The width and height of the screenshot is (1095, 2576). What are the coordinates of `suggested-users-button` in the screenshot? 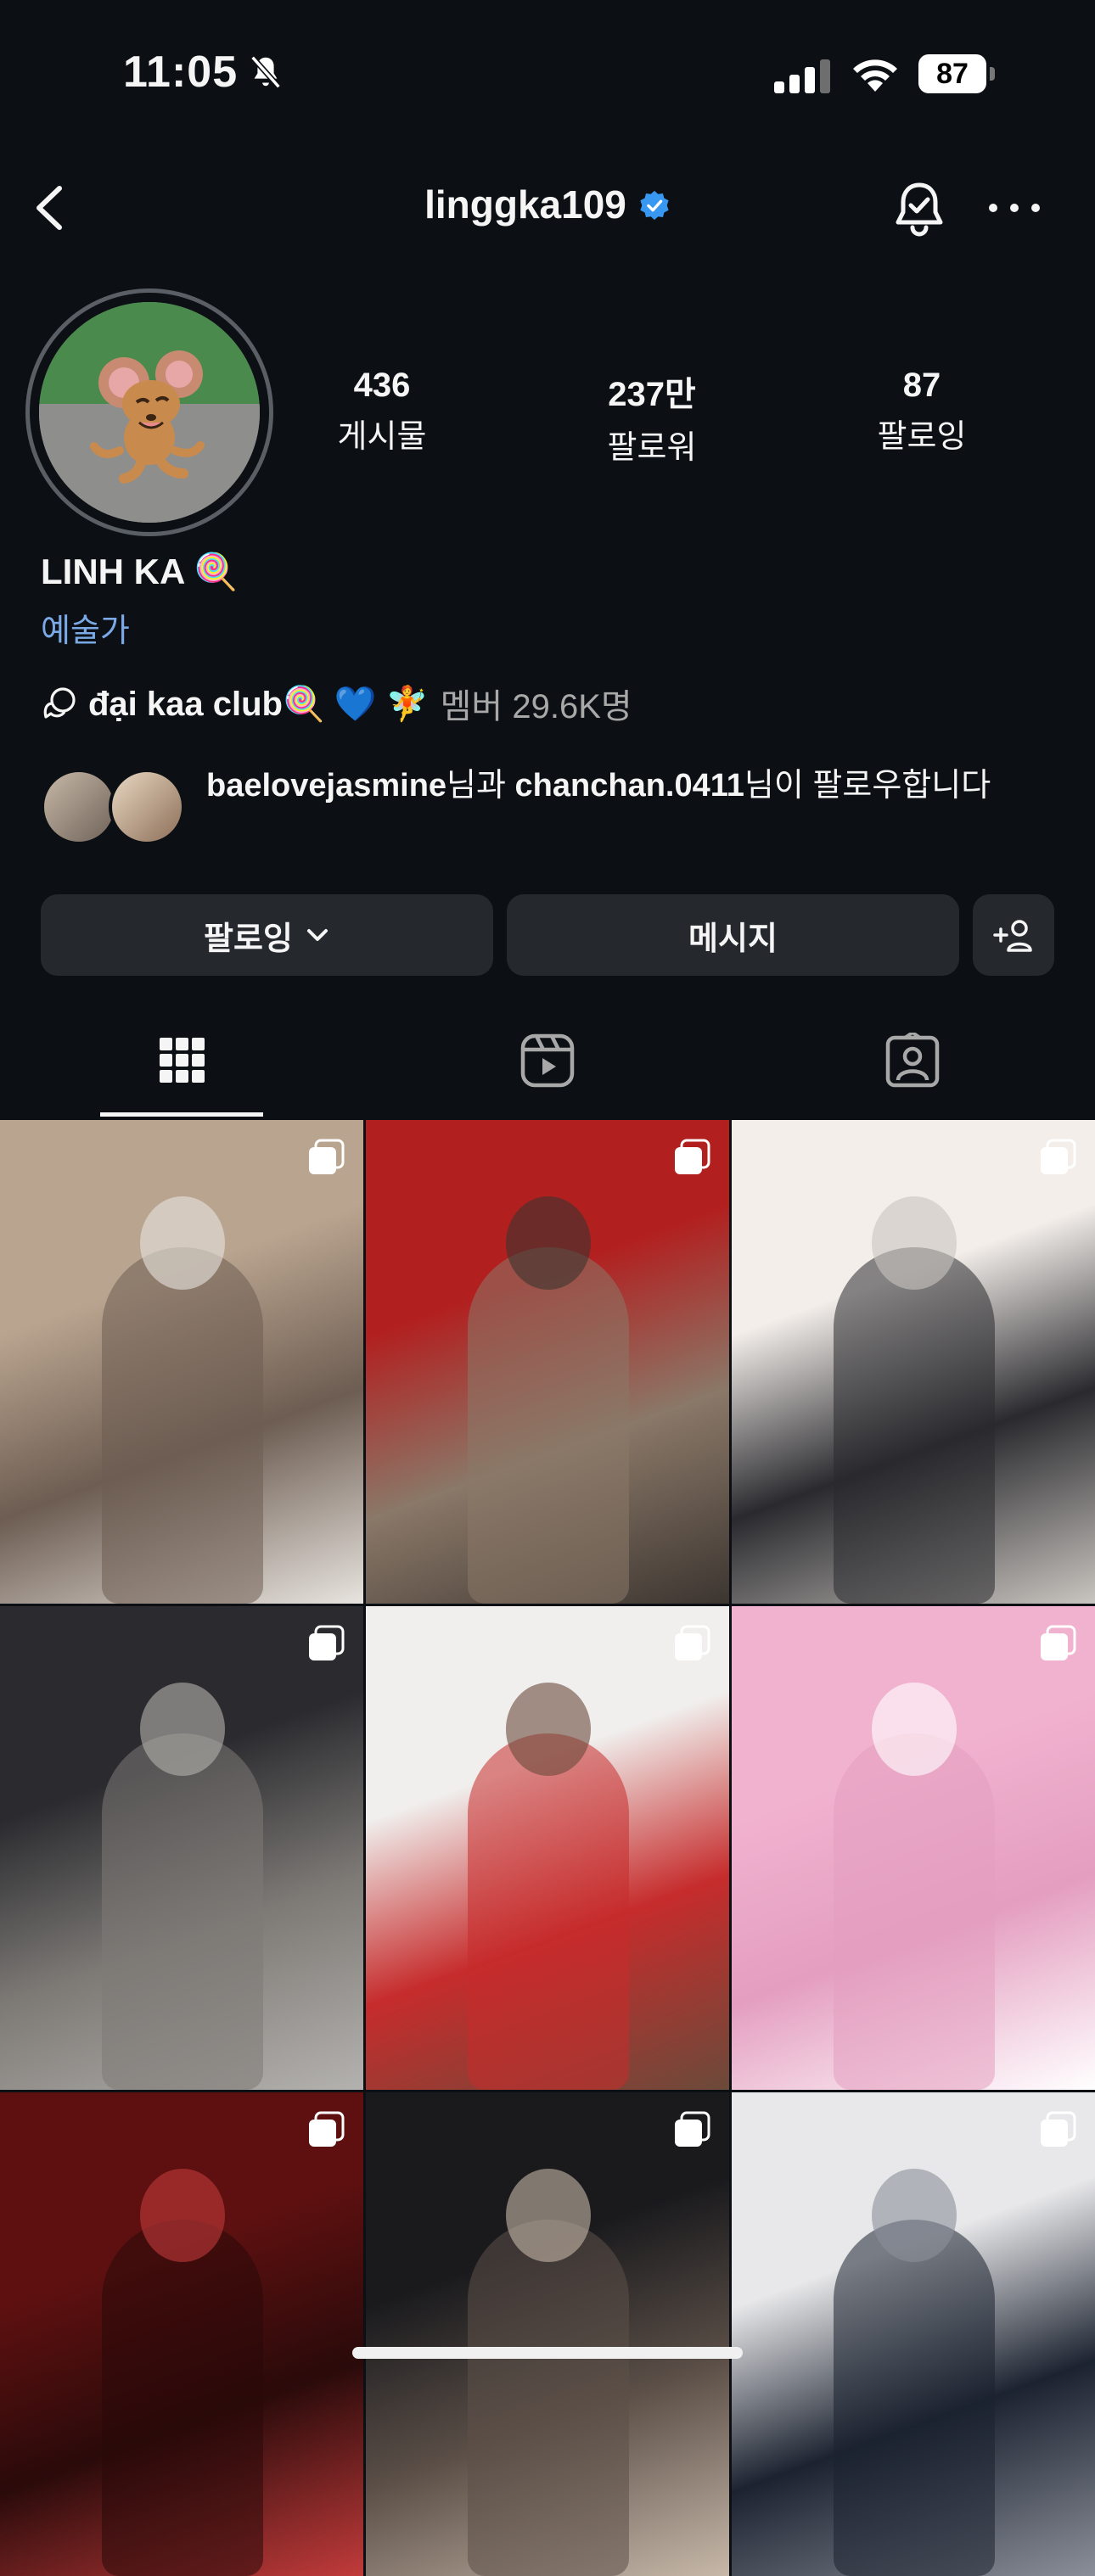 It's located at (1013, 935).